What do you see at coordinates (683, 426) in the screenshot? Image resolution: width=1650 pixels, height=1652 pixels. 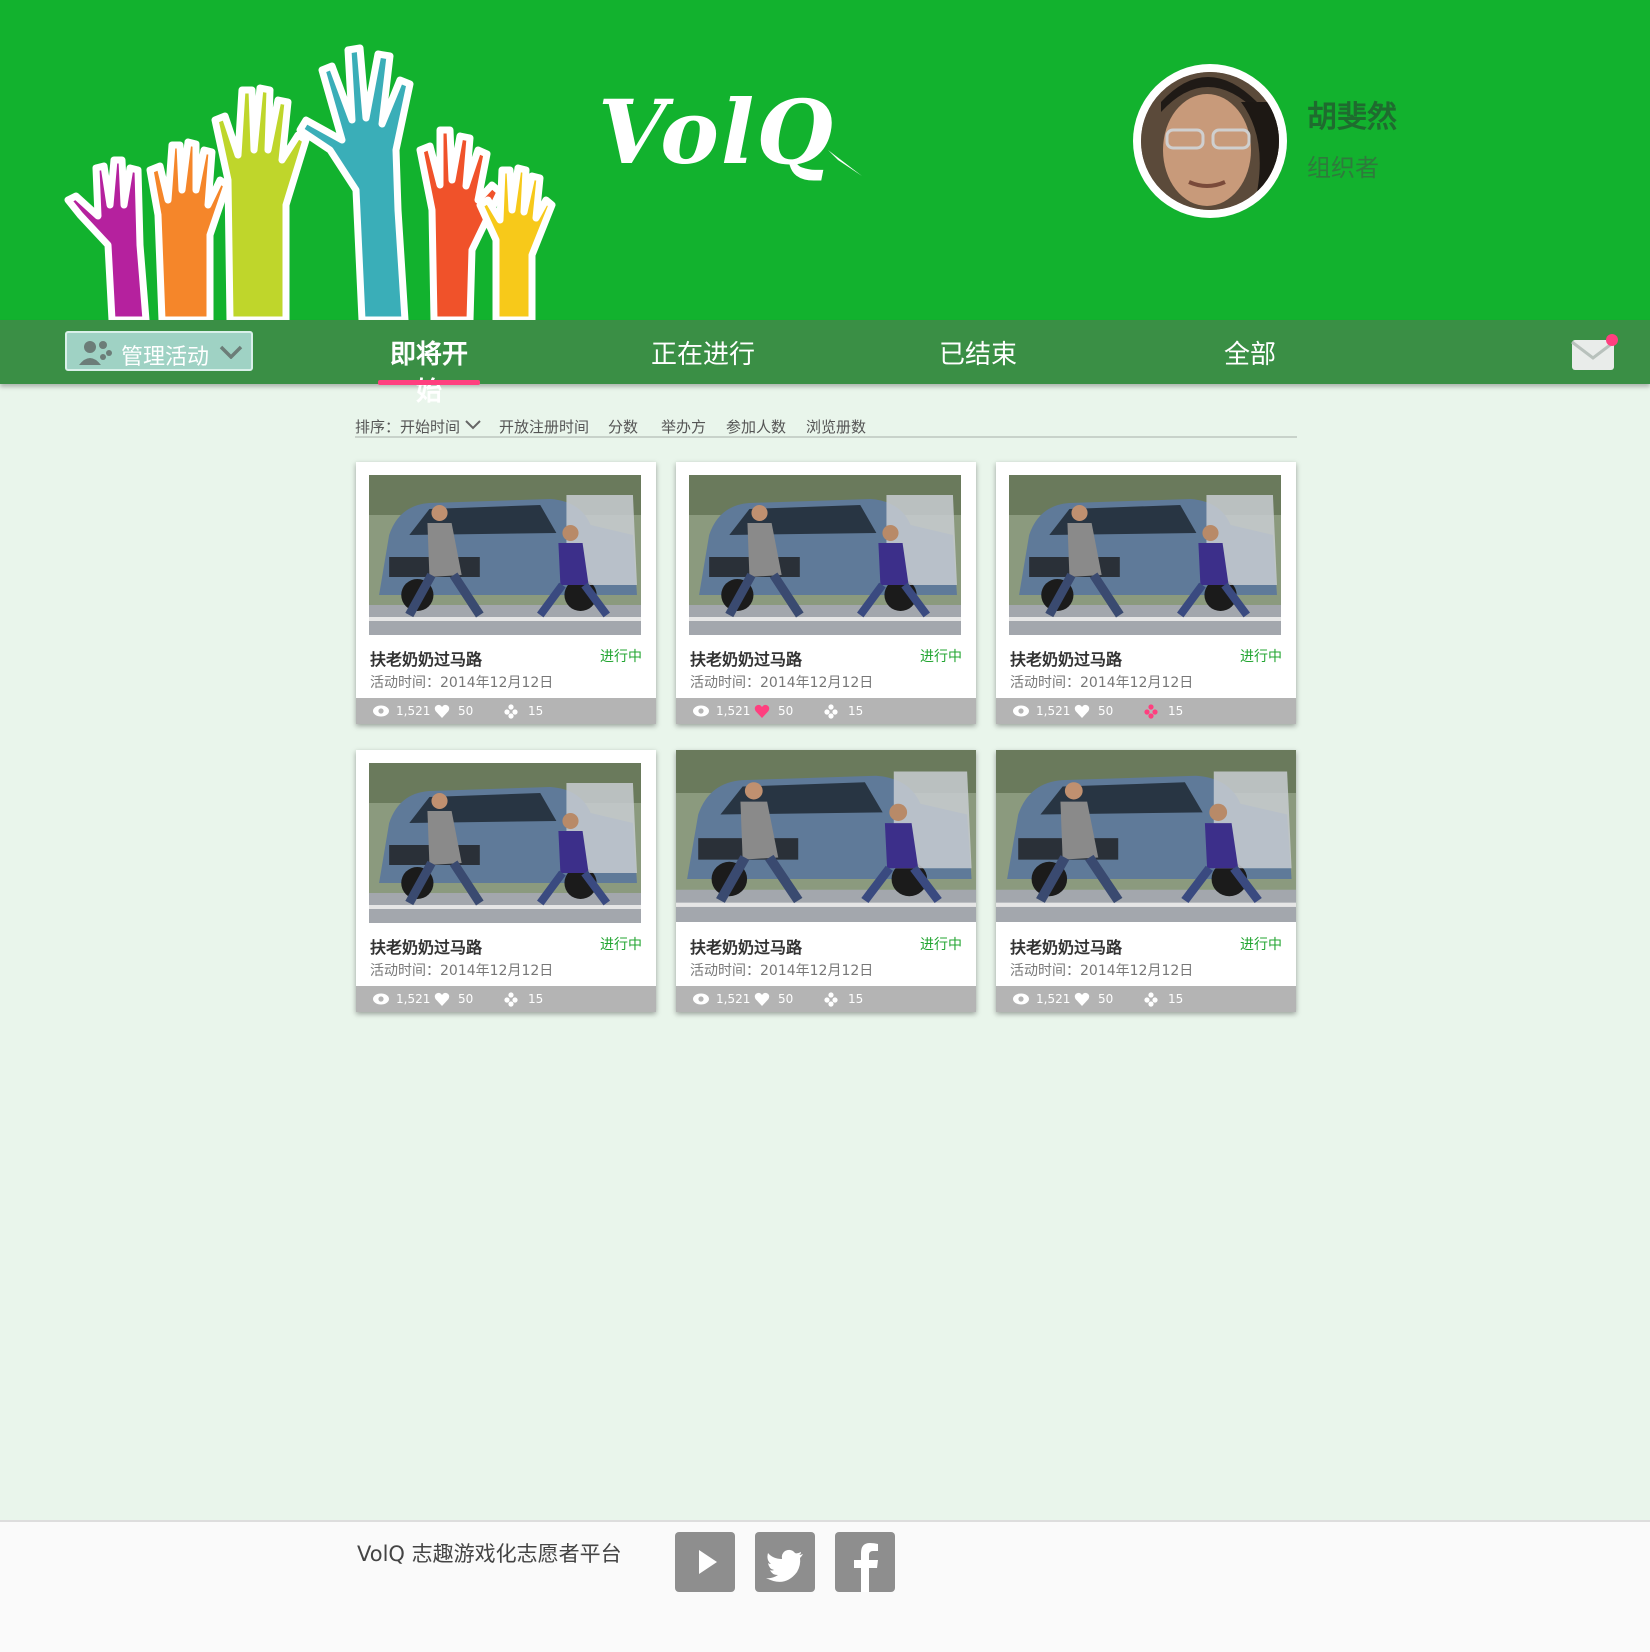 I see `sort-option-organizer: 举办方` at bounding box center [683, 426].